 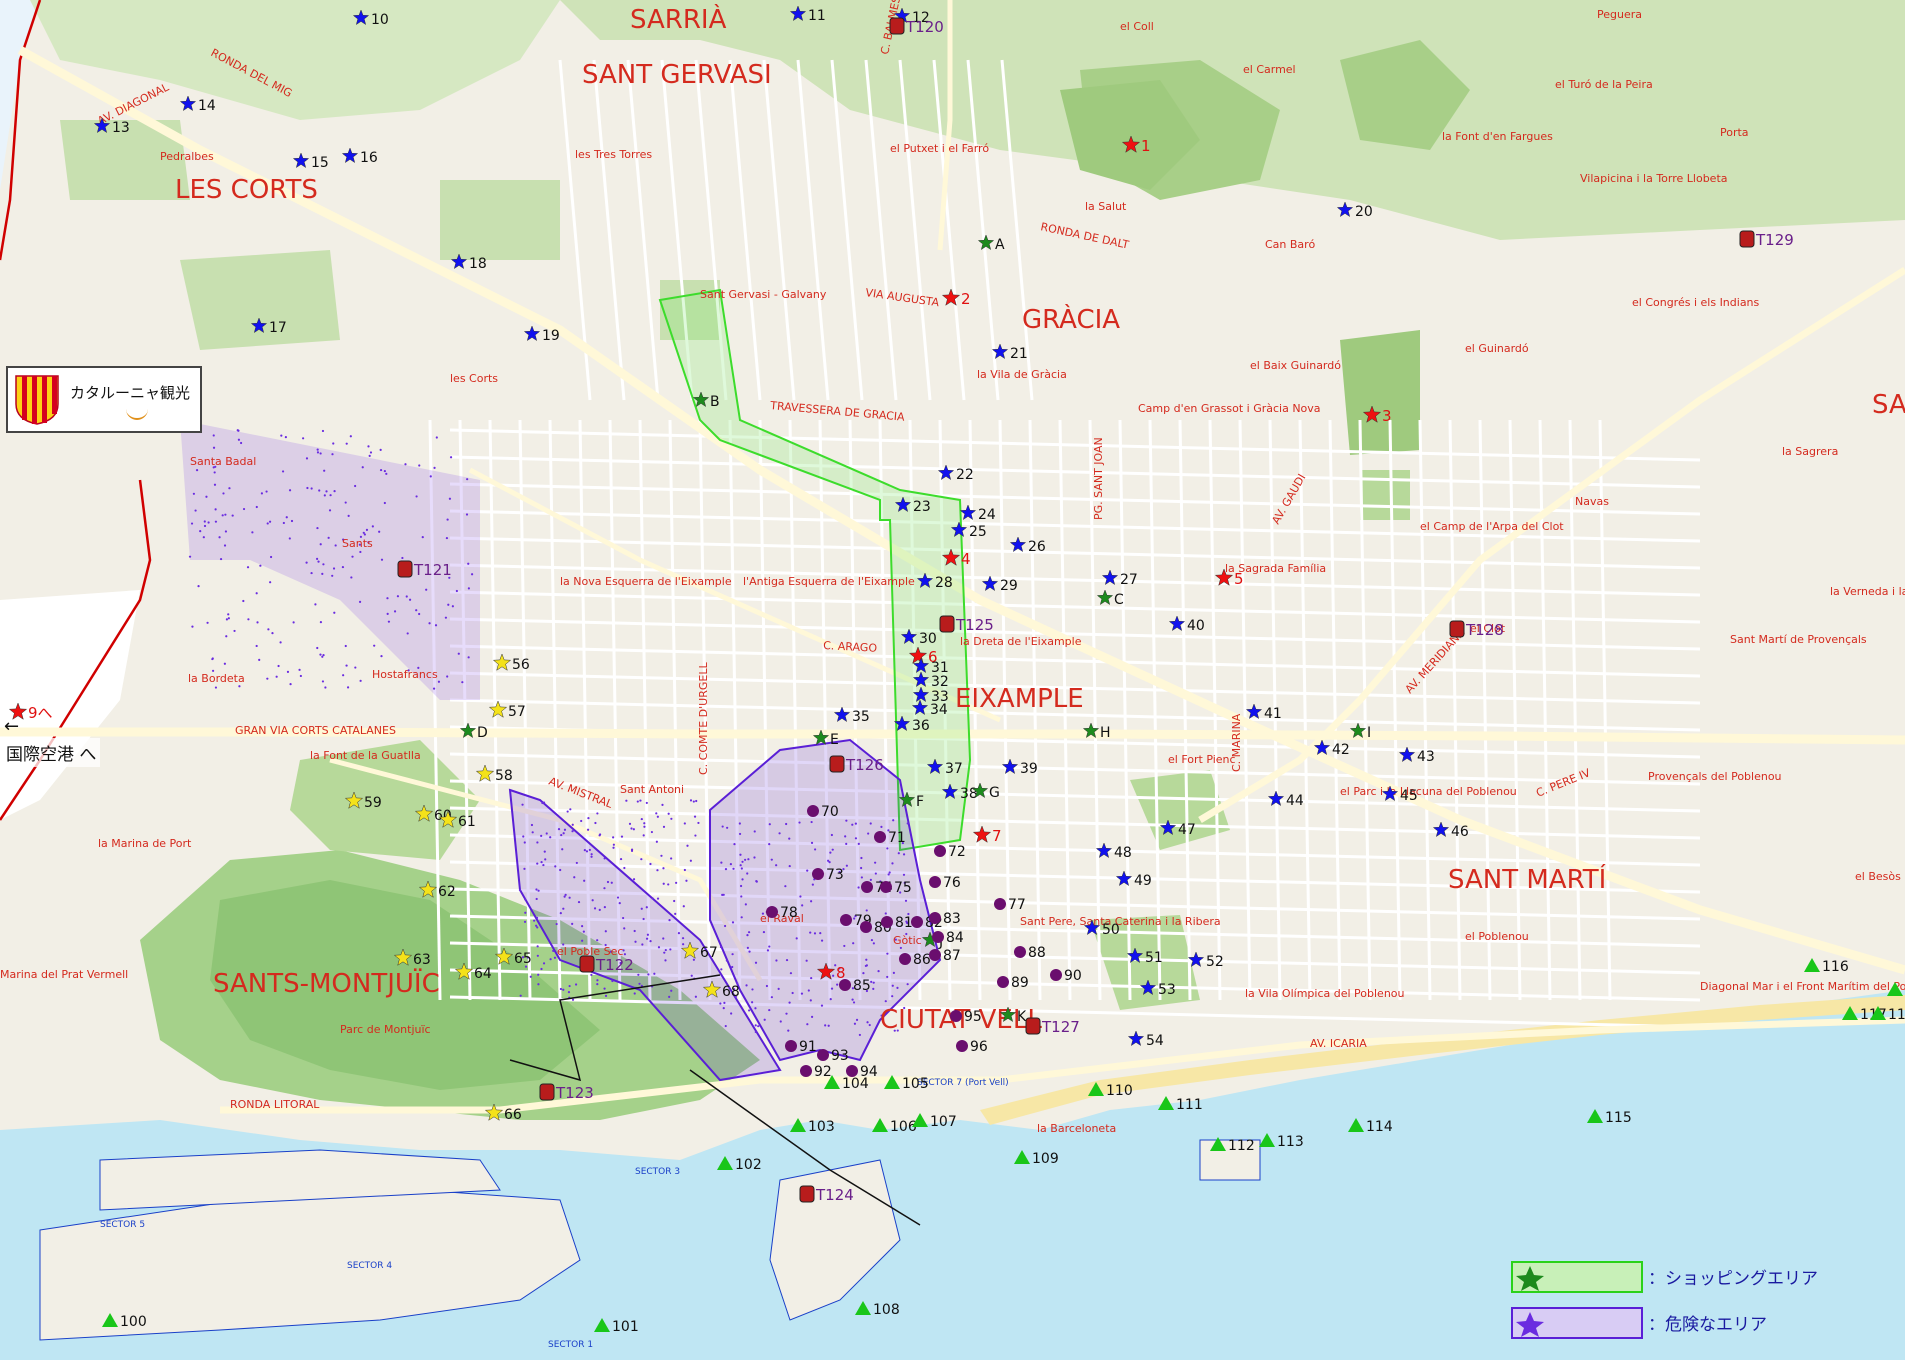 I want to click on marker-label: 59, so click(x=373, y=803).